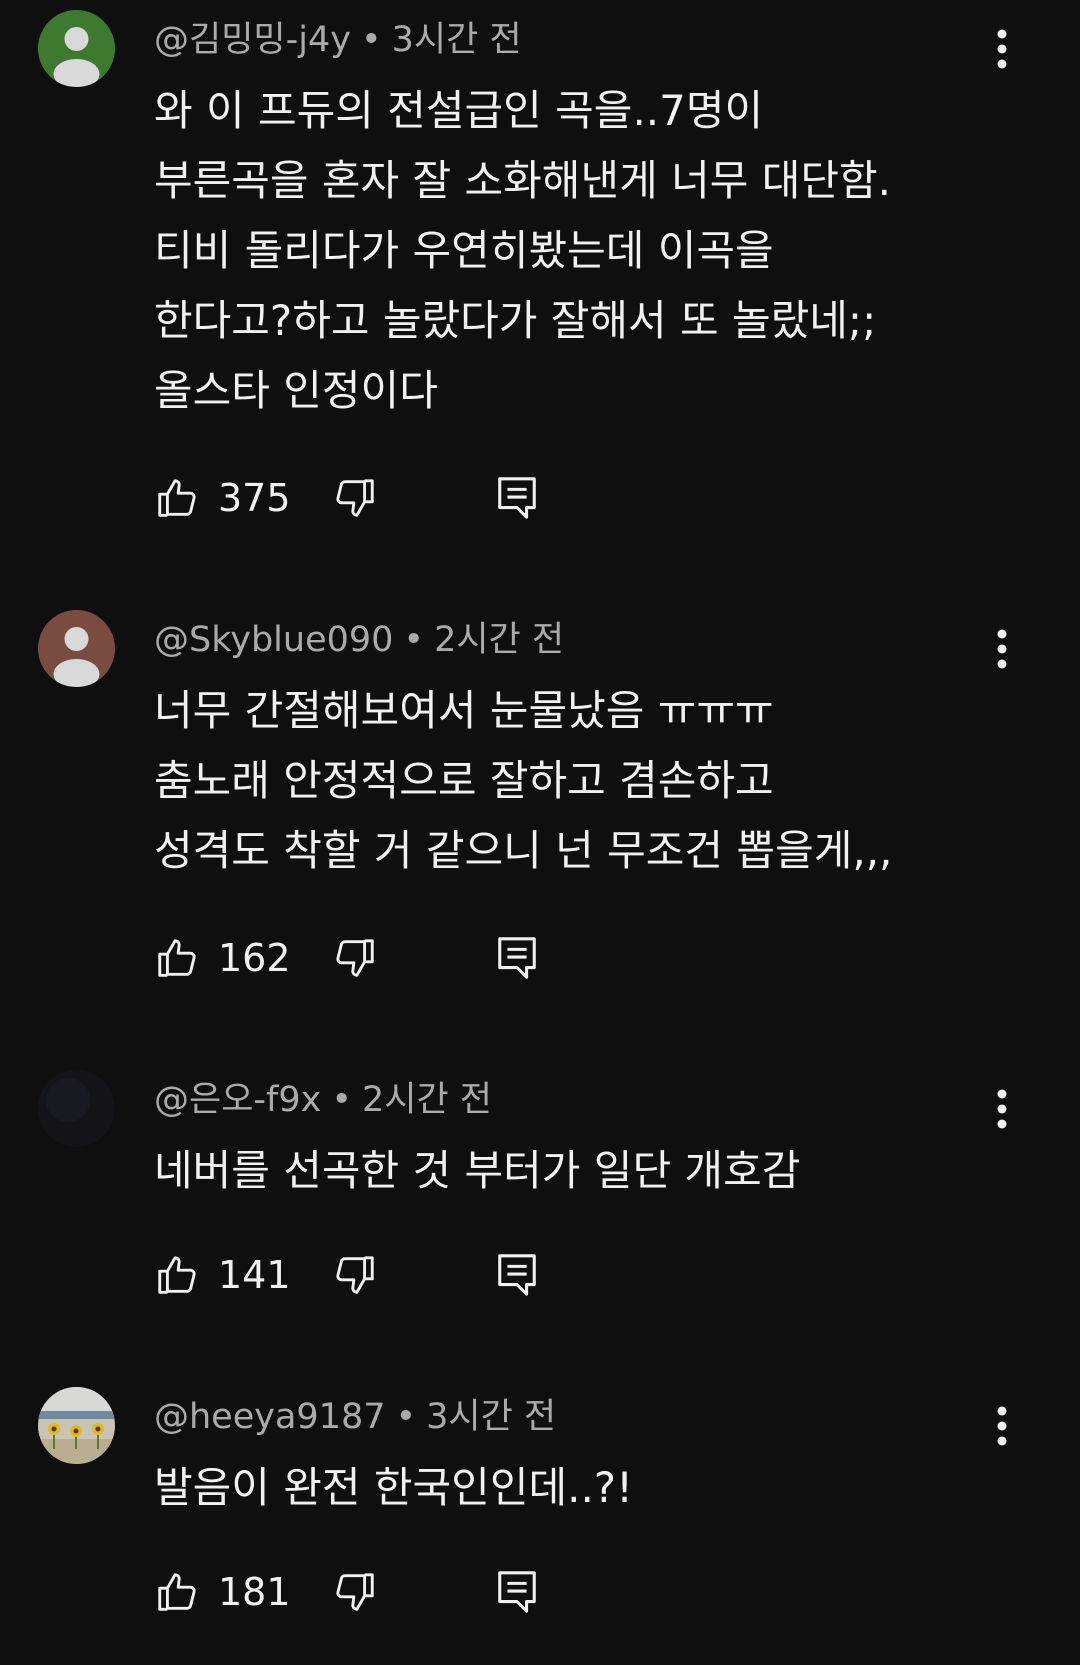 This screenshot has height=1665, width=1080. I want to click on sunflower-photo-avatar-icon, so click(76, 1425).